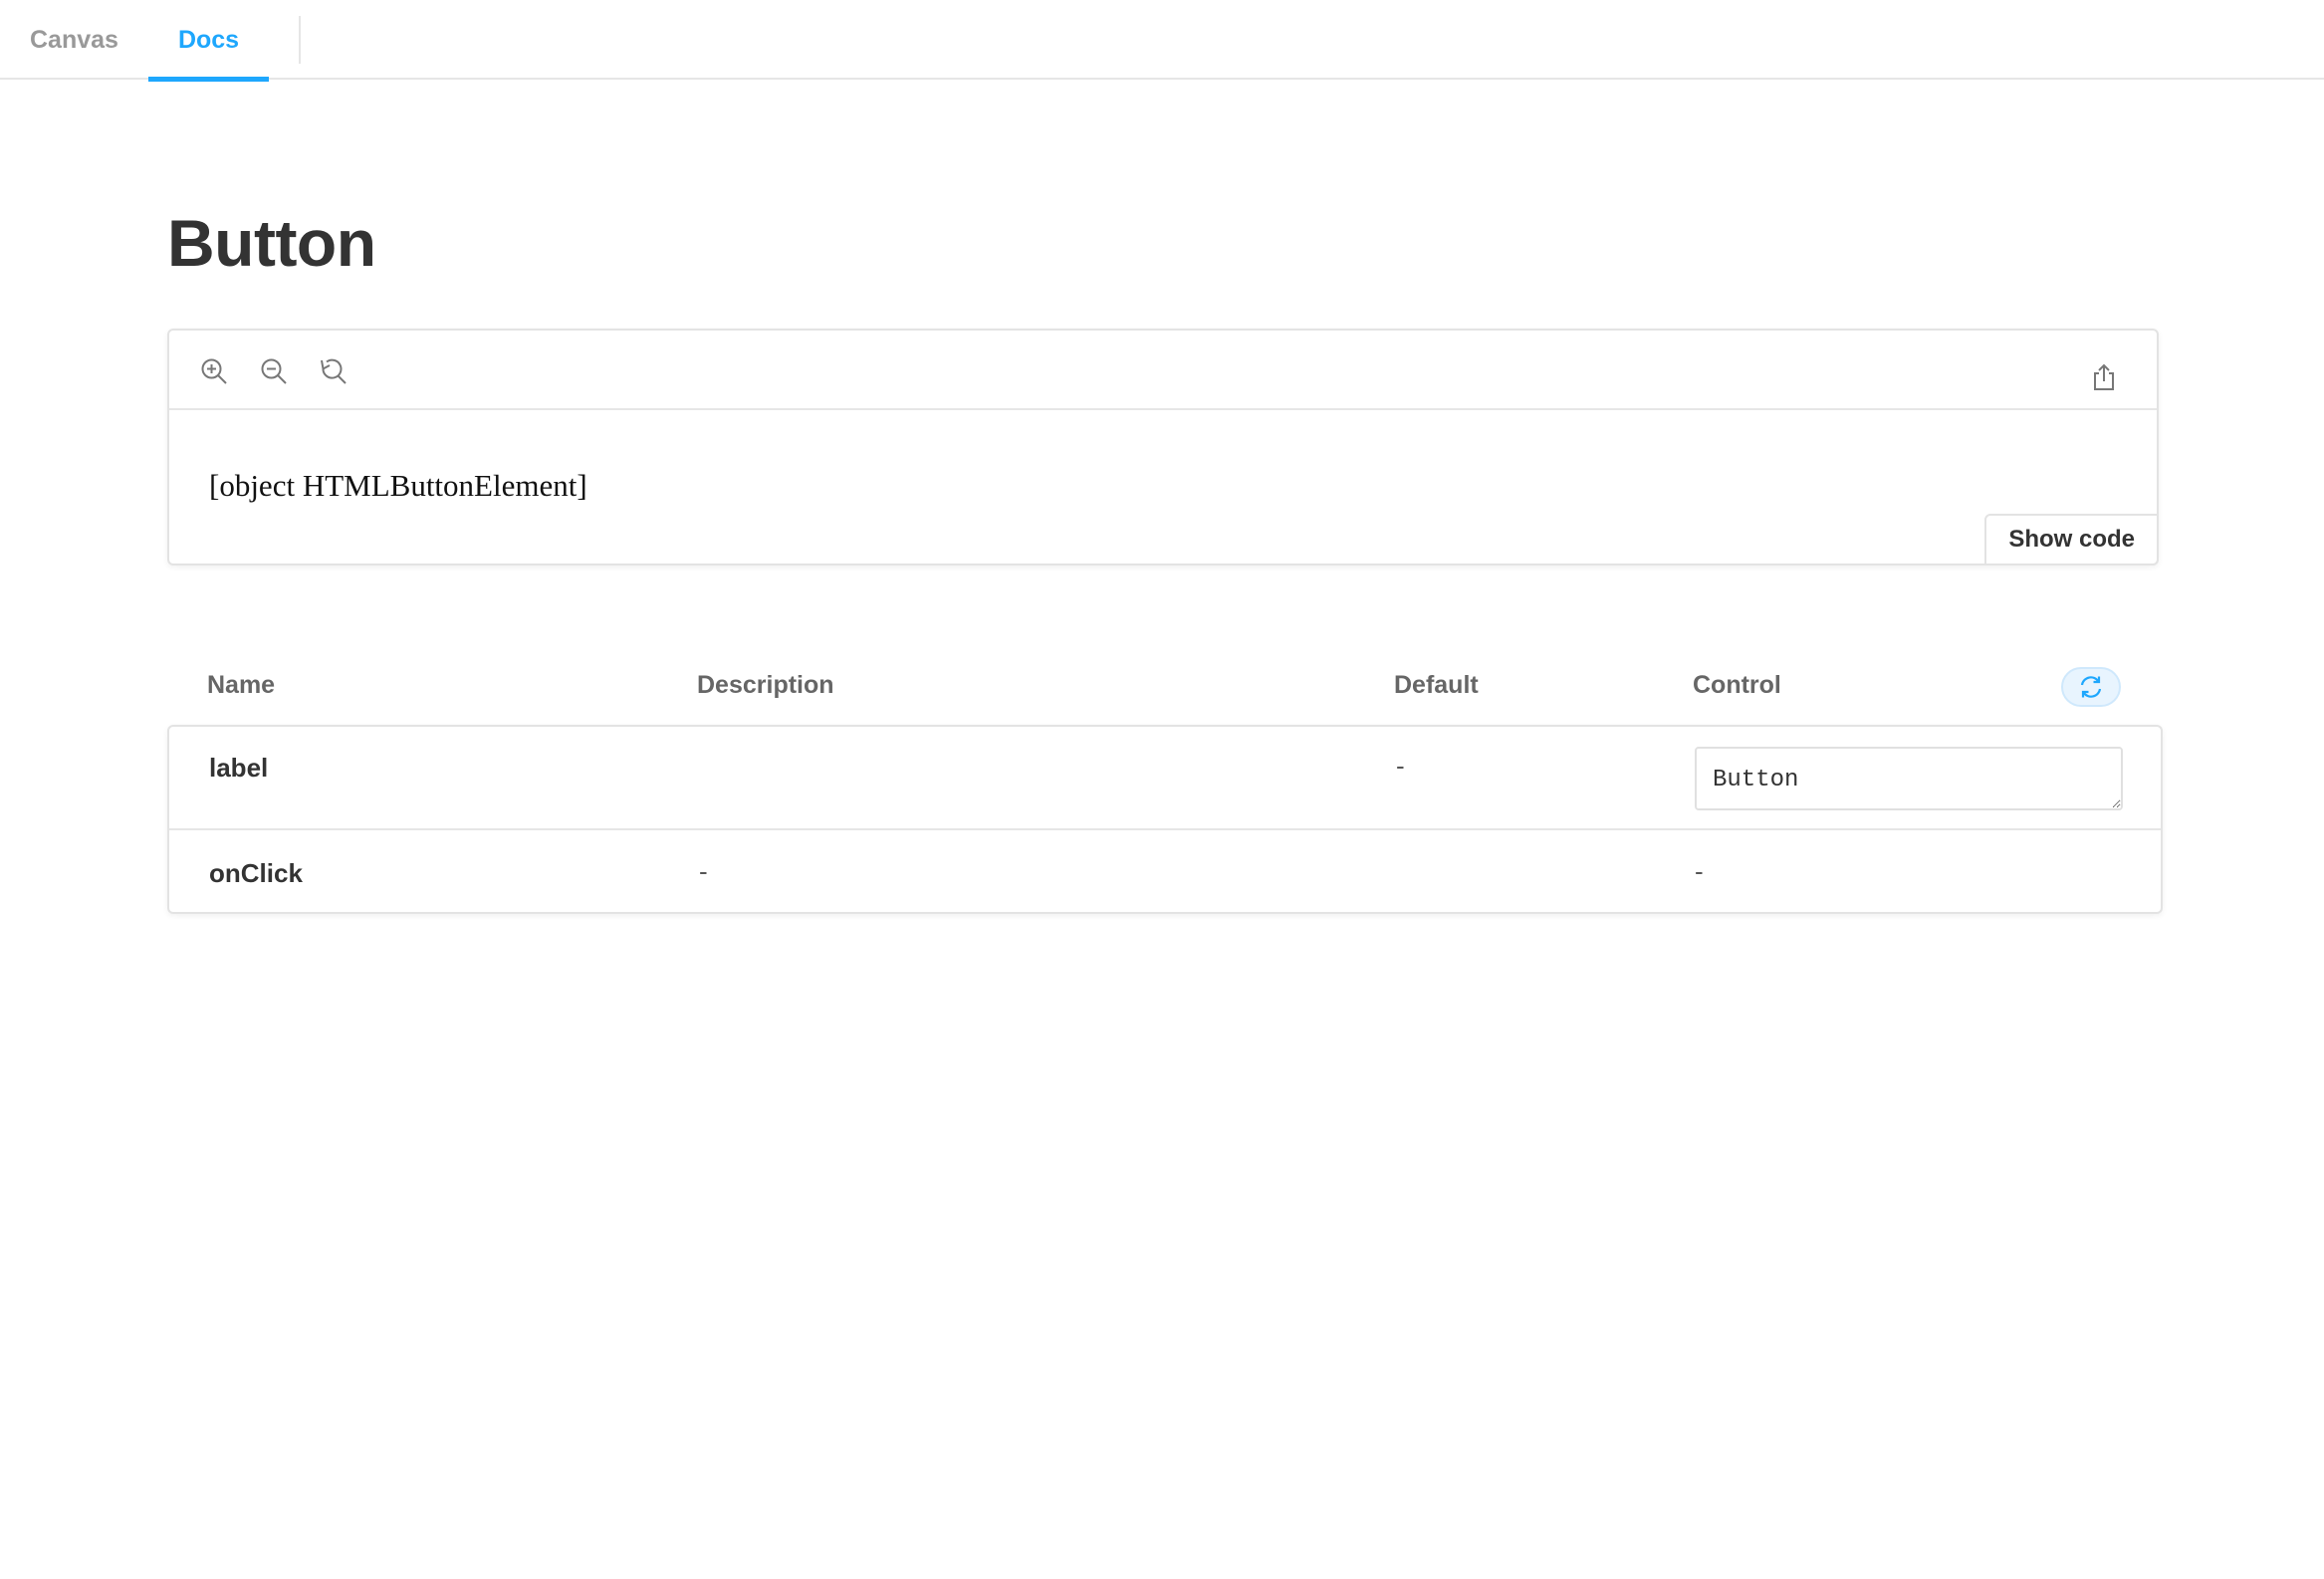  I want to click on tab-docs: Docs, so click(208, 41).